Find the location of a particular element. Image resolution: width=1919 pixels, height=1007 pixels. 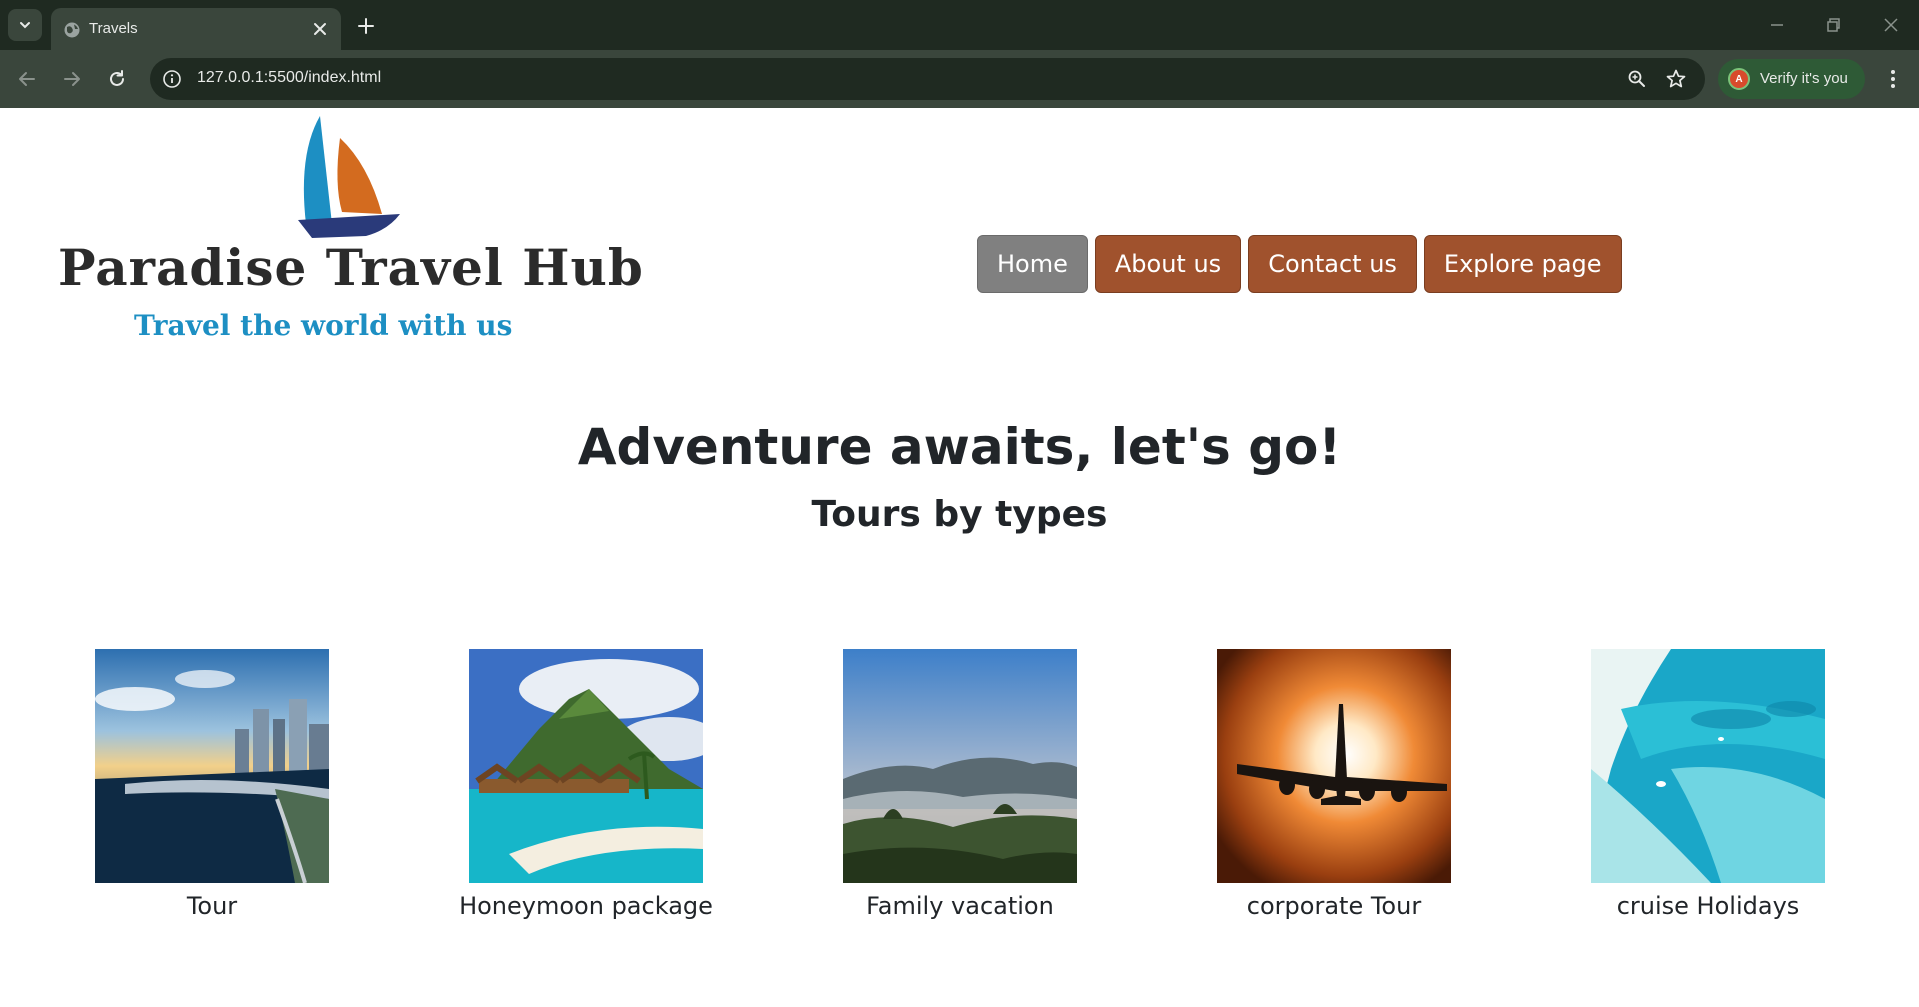

logo-title: Paradise Travel Hub is located at coordinates (351, 267).